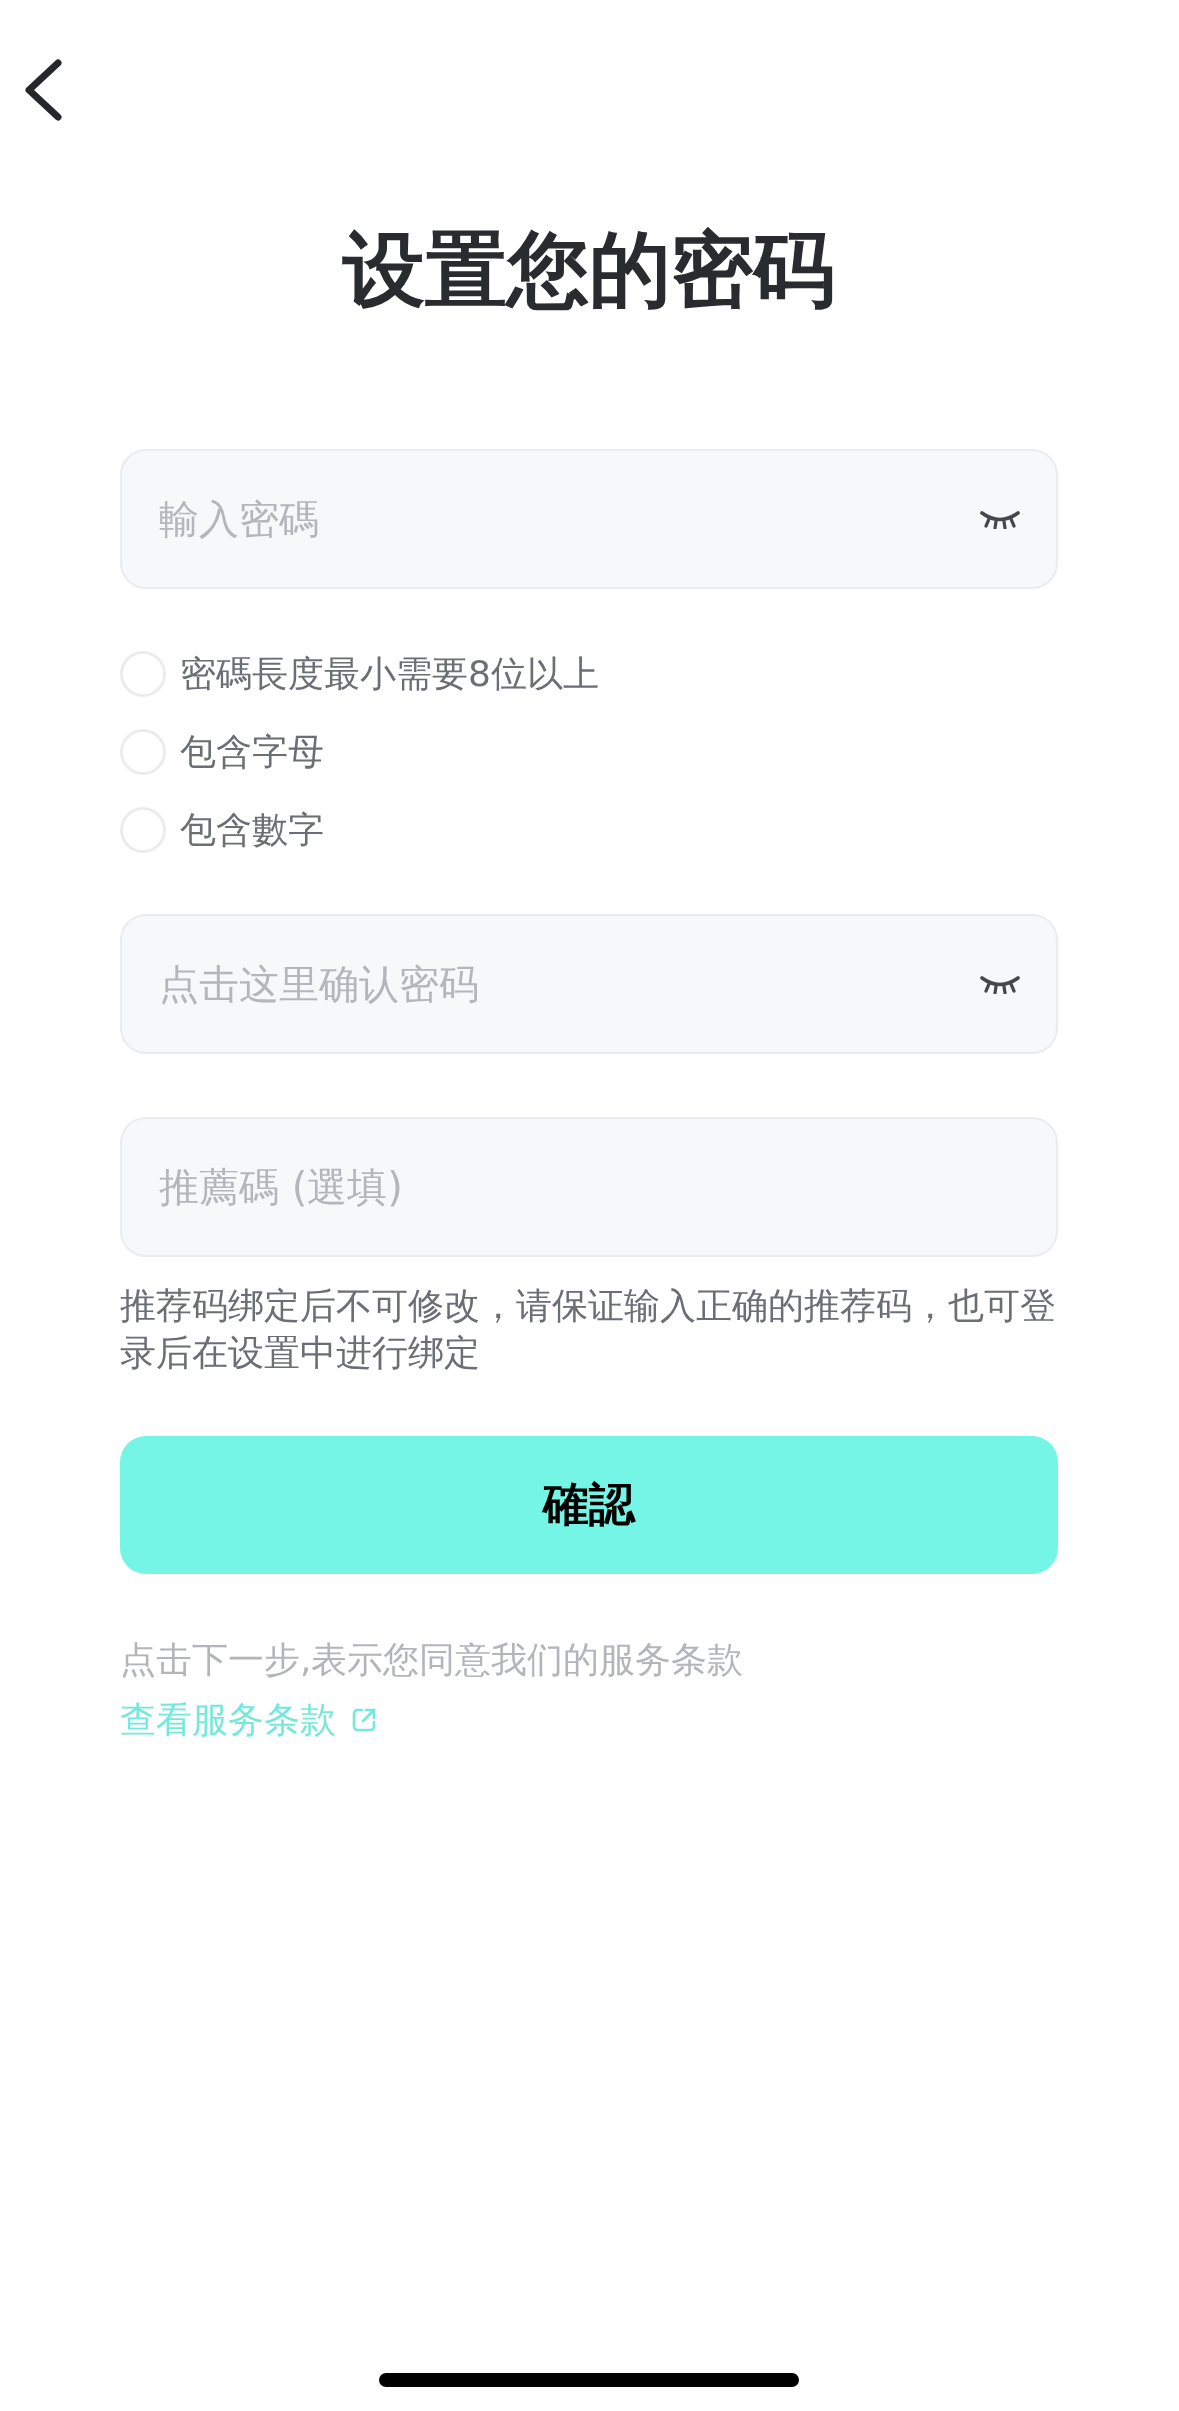 This screenshot has width=1179, height=2411. I want to click on password-field: 輸入密碼, so click(589, 519).